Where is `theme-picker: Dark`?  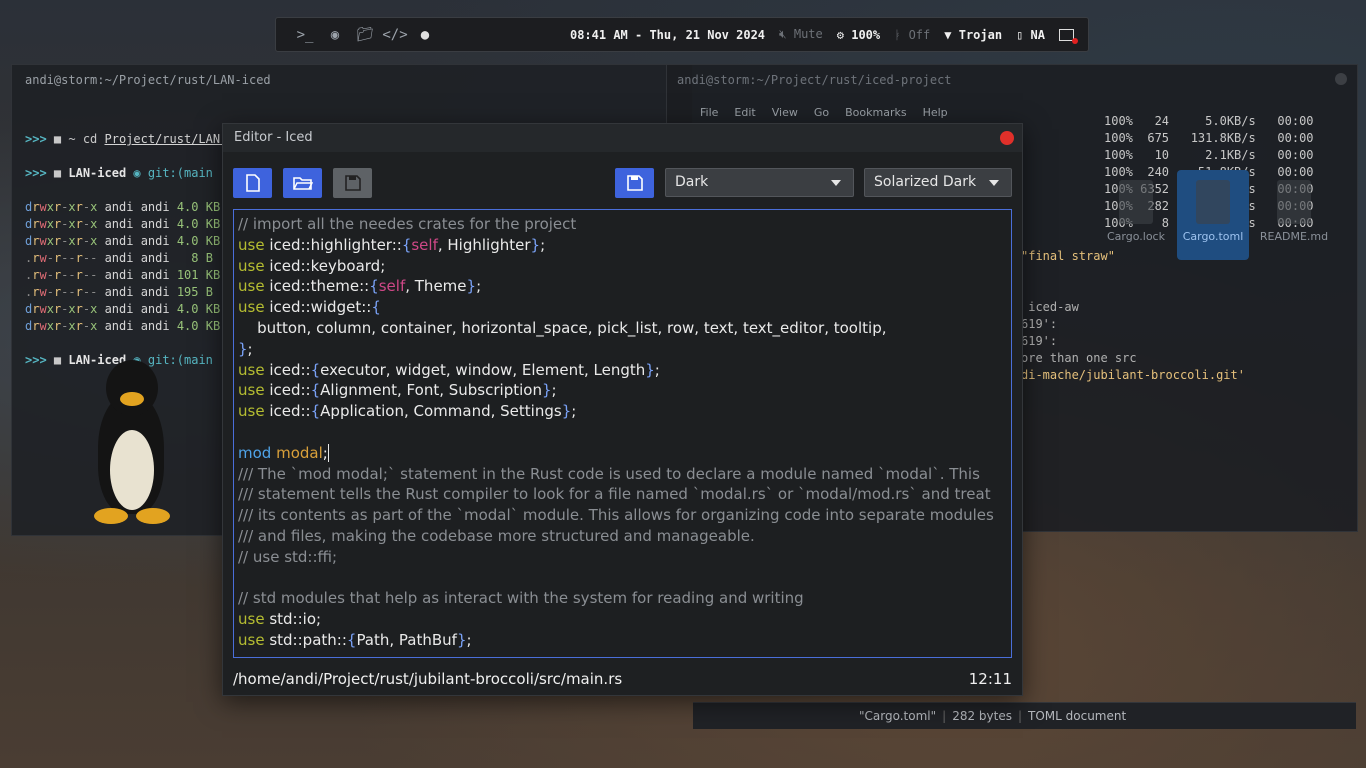
theme-picker: Dark is located at coordinates (759, 182).